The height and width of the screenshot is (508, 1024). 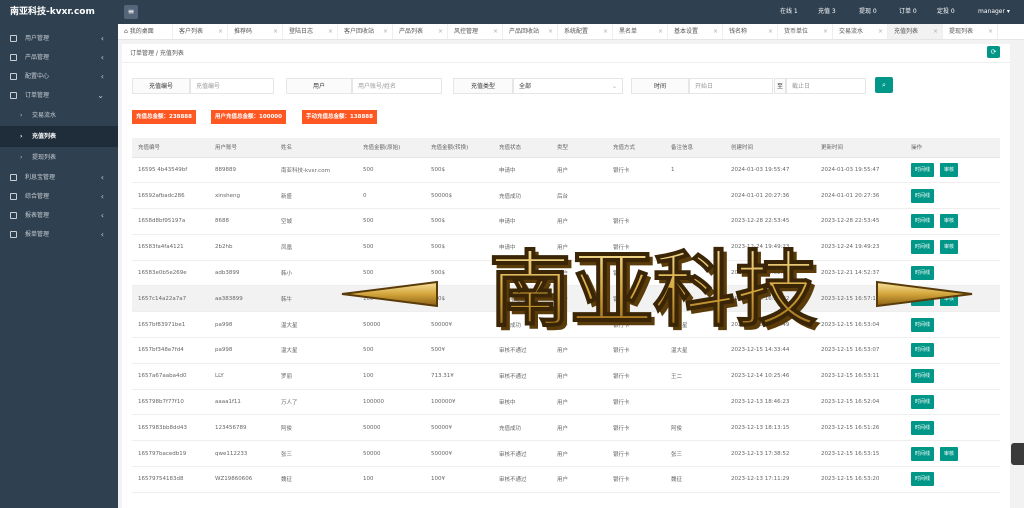 What do you see at coordinates (232, 86) in the screenshot?
I see `order-no-input: 充值编号` at bounding box center [232, 86].